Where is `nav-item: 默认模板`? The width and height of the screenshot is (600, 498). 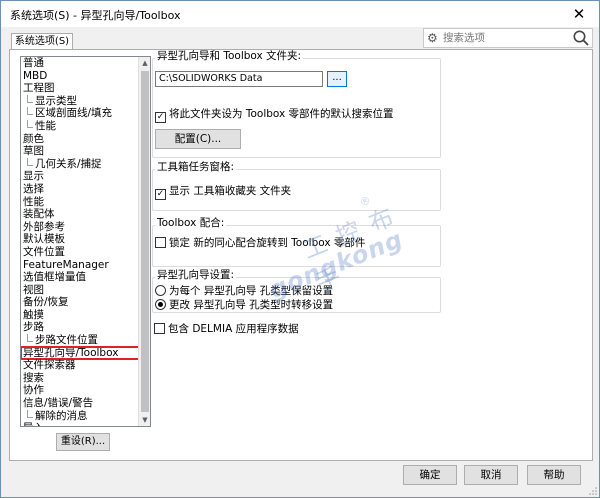 nav-item: 默认模板 is located at coordinates (80, 239).